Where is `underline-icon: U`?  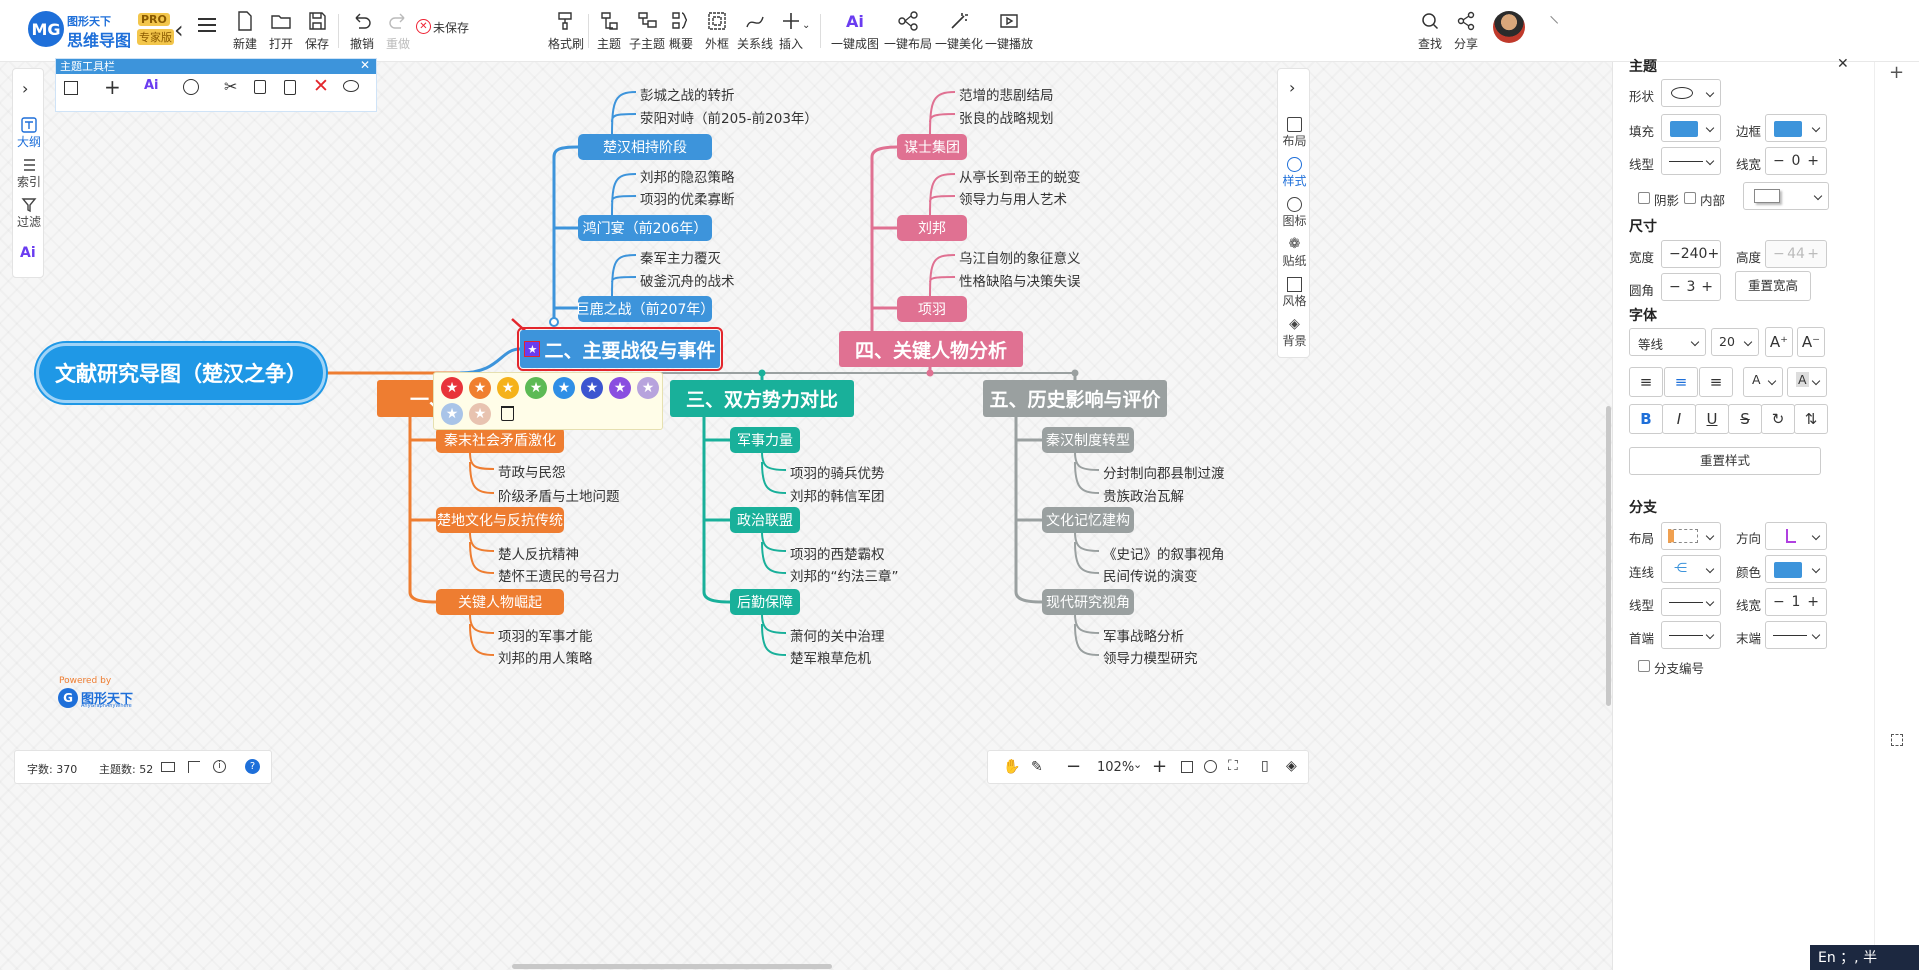 underline-icon: U is located at coordinates (1712, 419).